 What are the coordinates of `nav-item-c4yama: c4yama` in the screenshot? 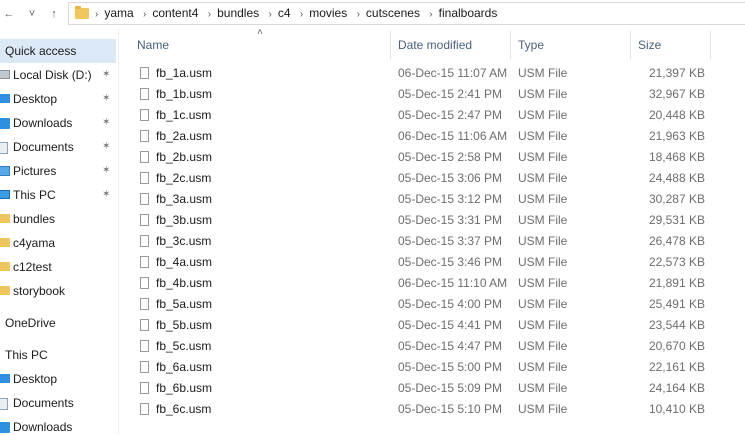 It's located at (58, 243).